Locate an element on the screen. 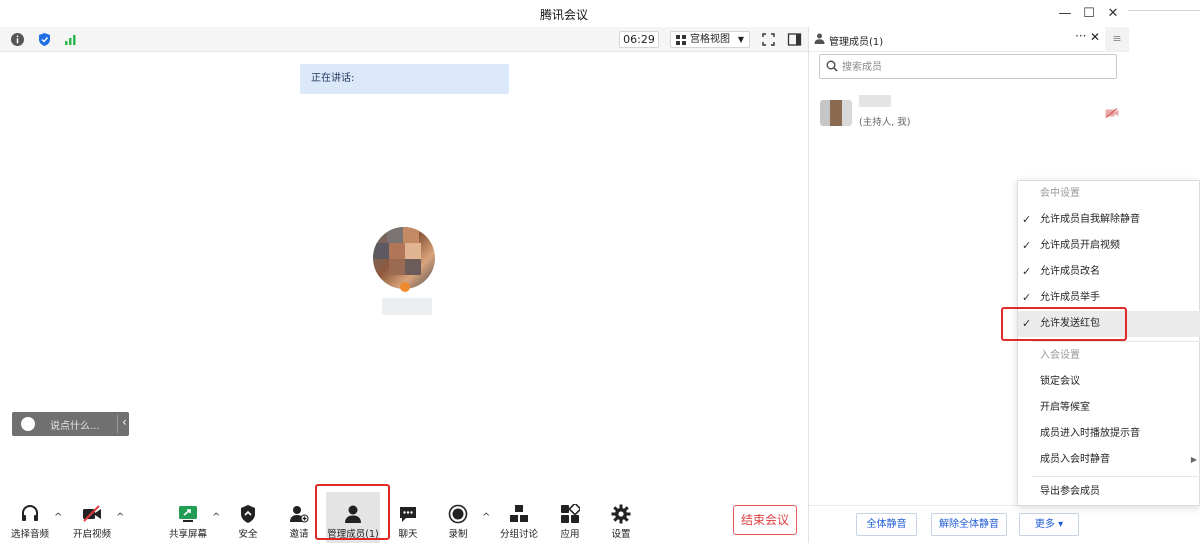 This screenshot has width=1200, height=543. chevron-down-icon: ▼ is located at coordinates (740, 39).